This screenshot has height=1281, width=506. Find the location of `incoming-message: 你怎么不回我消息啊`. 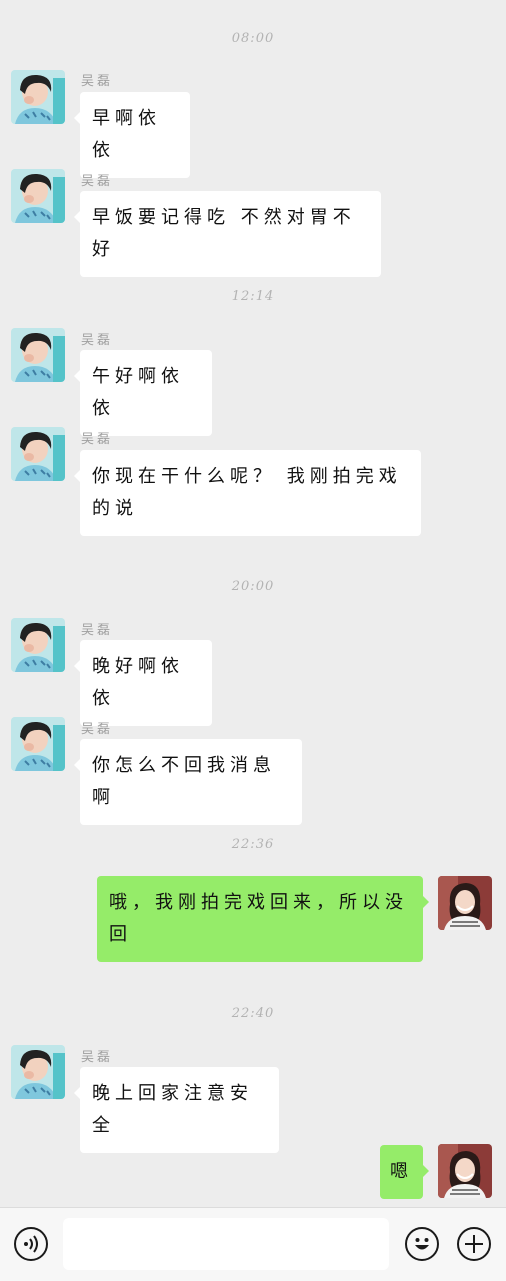

incoming-message: 你怎么不回我消息啊 is located at coordinates (188, 782).